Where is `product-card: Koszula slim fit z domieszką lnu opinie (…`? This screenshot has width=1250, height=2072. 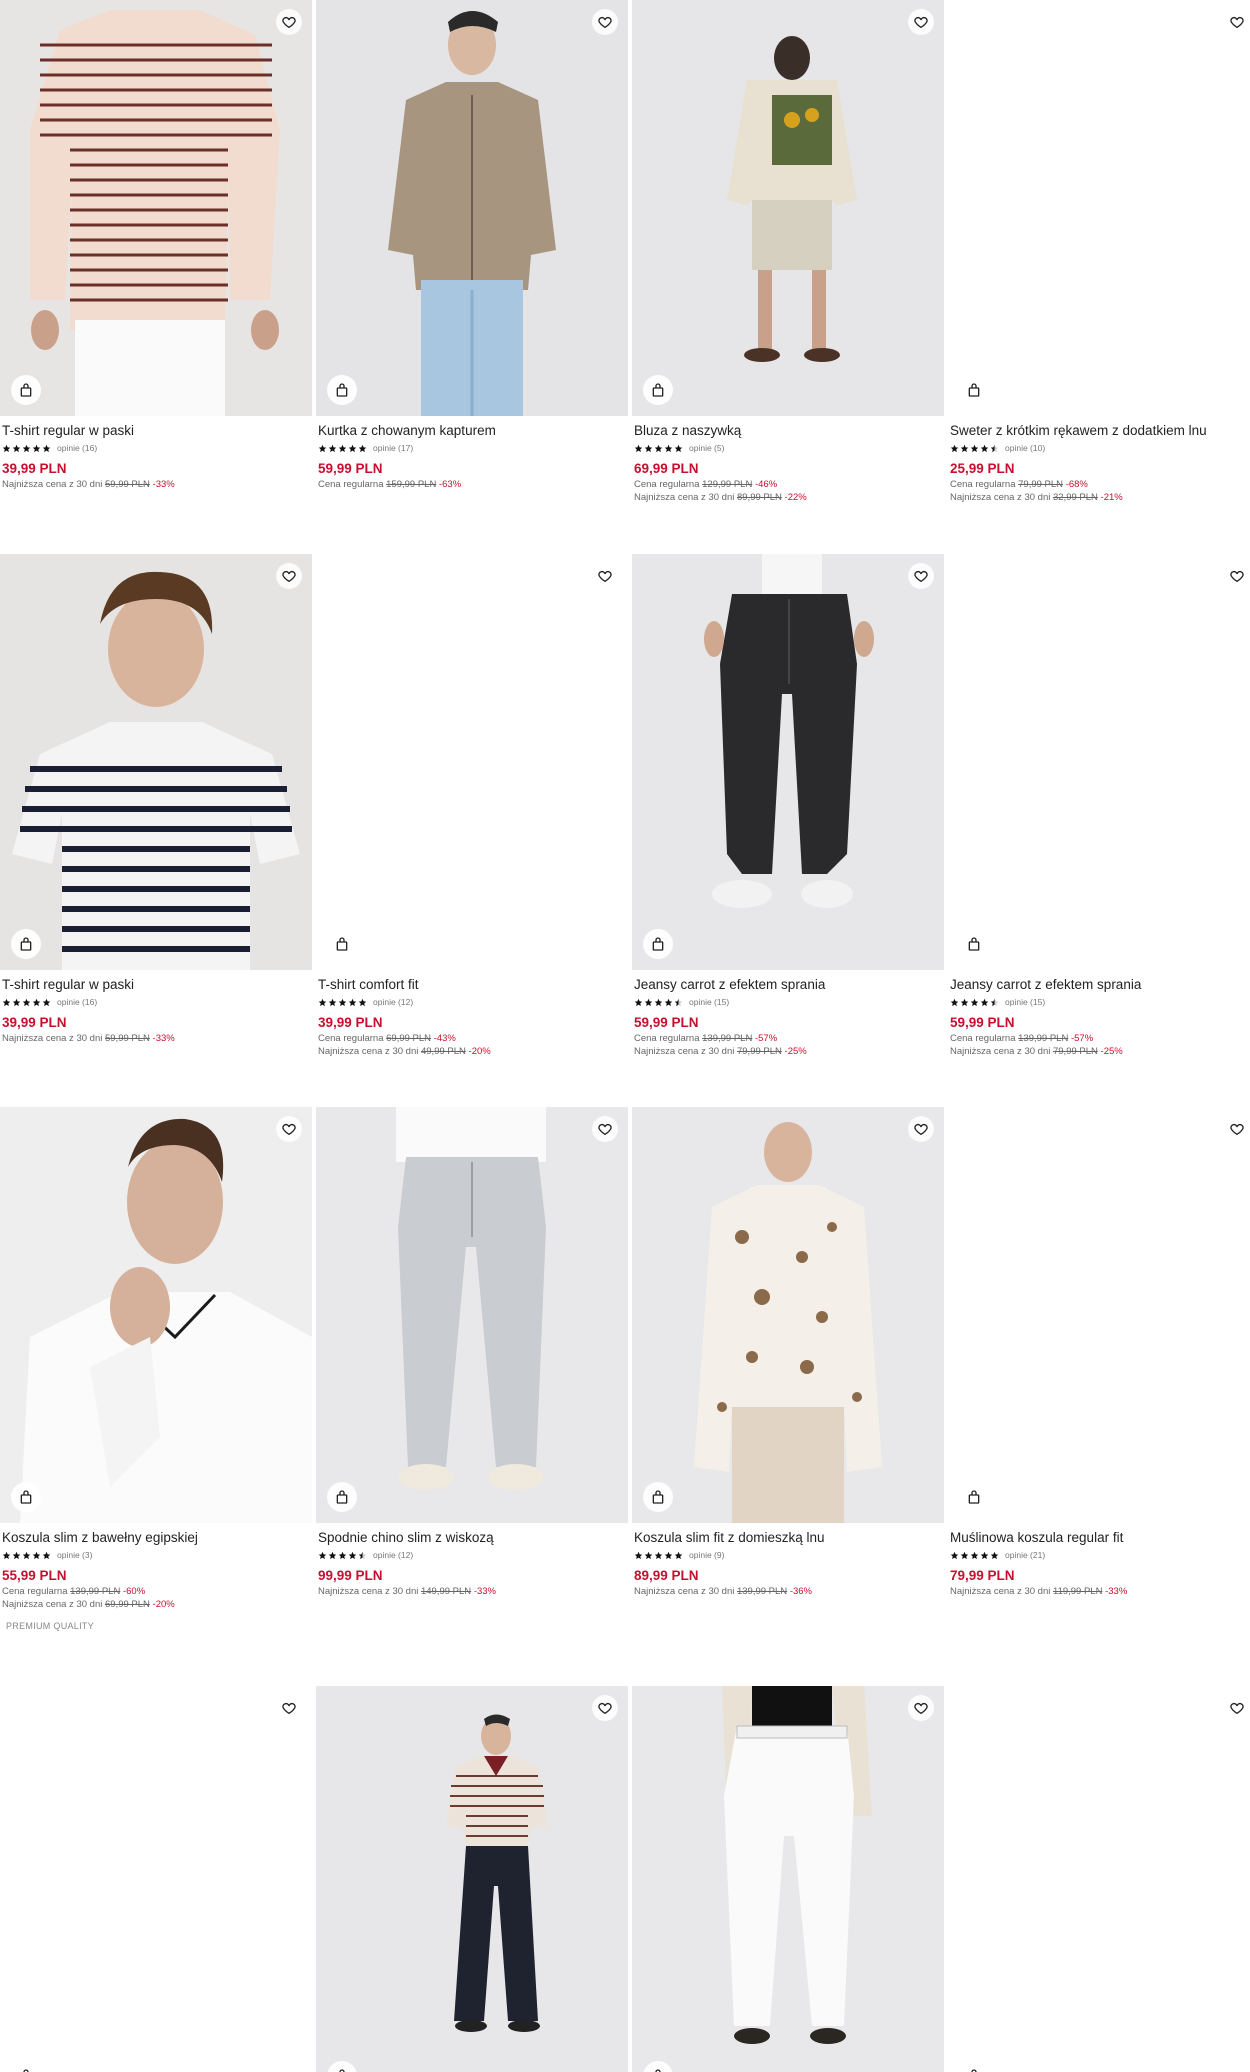
product-card: Koszula slim fit z domieszką lnu opinie (… is located at coordinates (788, 1352).